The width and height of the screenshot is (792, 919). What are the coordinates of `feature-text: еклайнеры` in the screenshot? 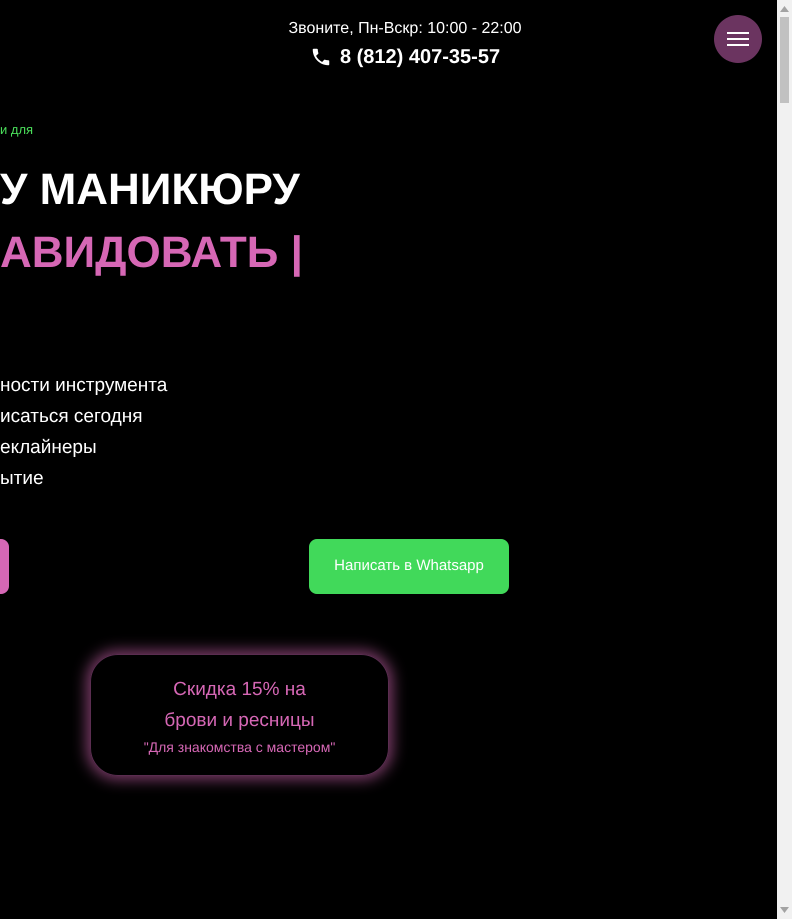 It's located at (48, 448).